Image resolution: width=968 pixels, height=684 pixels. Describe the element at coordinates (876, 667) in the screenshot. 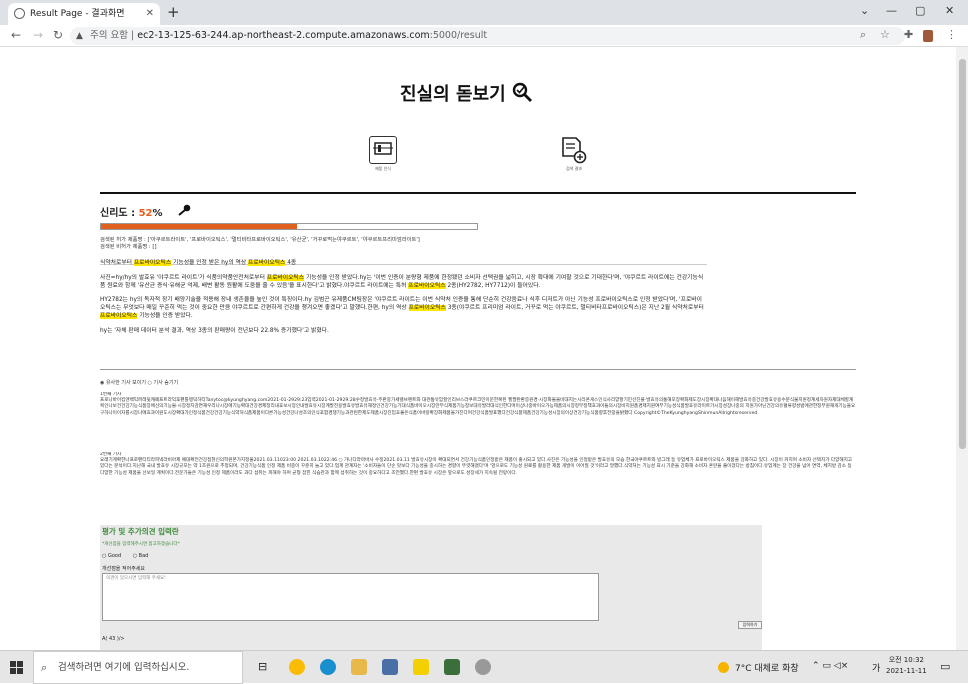

I see `ime-indicator: 가` at that location.